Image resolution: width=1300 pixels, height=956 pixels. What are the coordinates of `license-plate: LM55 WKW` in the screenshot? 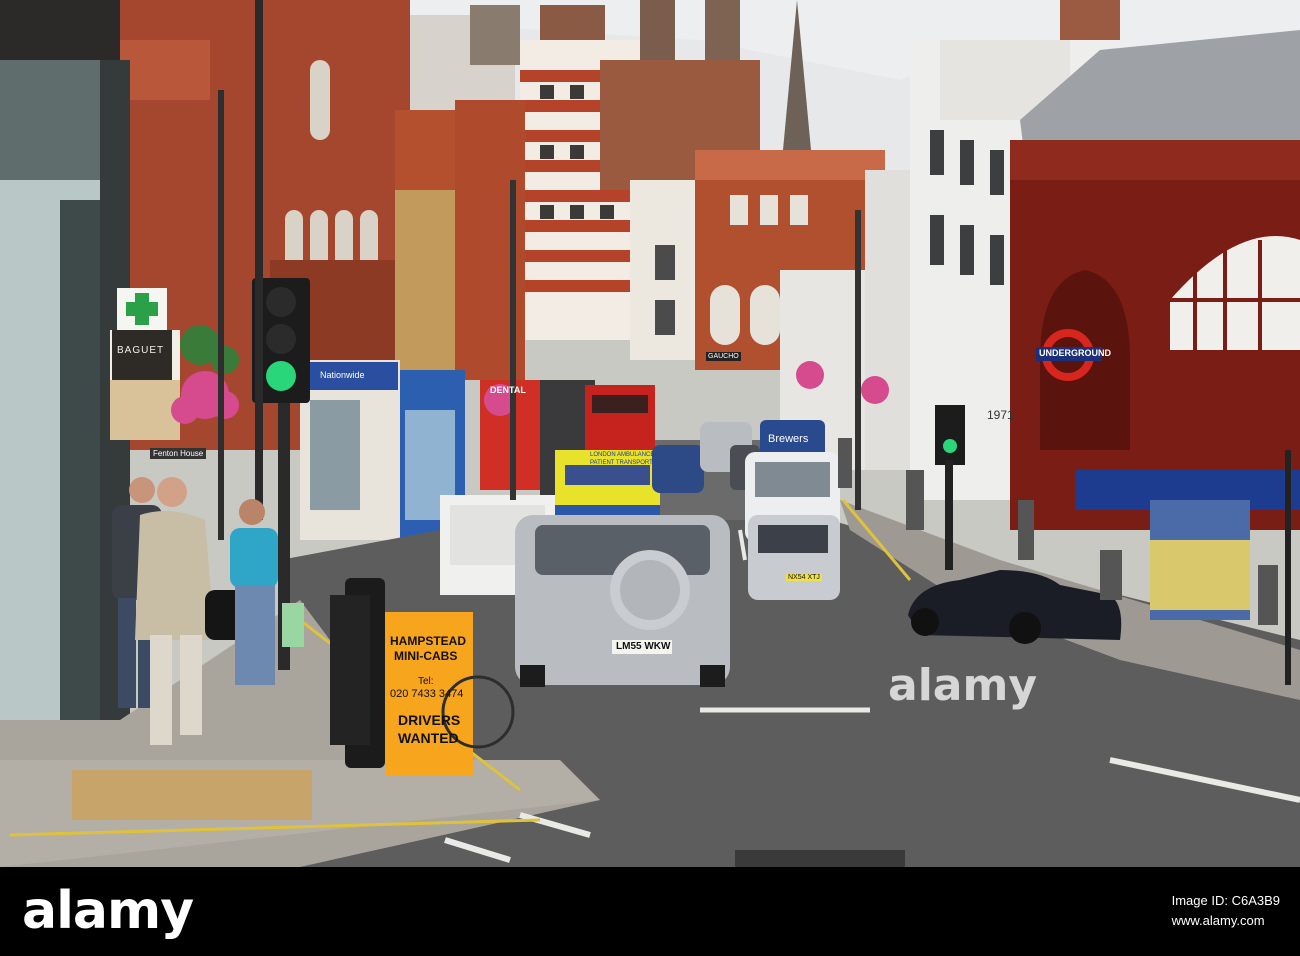 It's located at (643, 646).